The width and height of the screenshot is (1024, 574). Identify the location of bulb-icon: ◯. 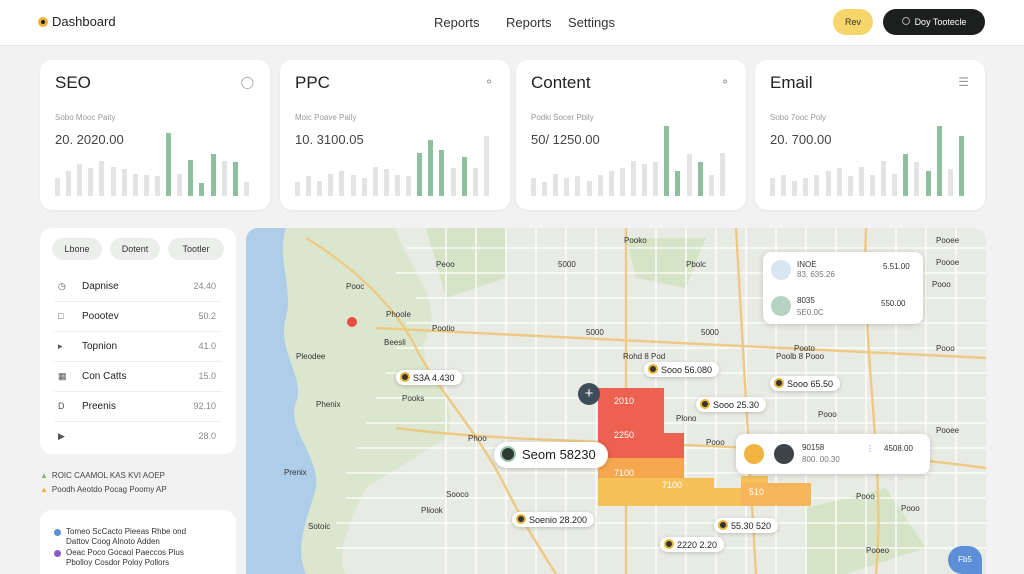
(247, 82).